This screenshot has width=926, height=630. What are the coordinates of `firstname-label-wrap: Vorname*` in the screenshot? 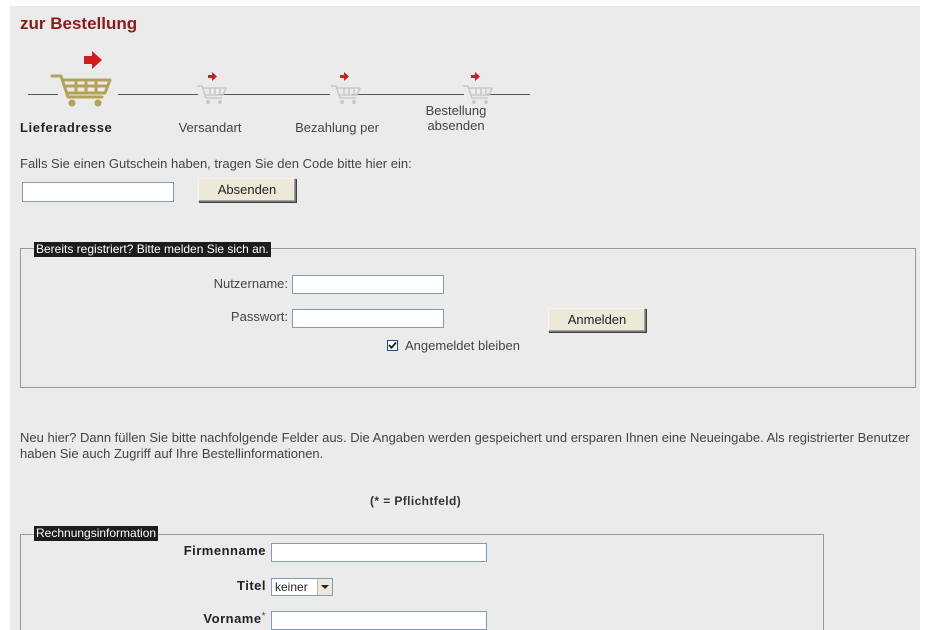 It's located at (188, 618).